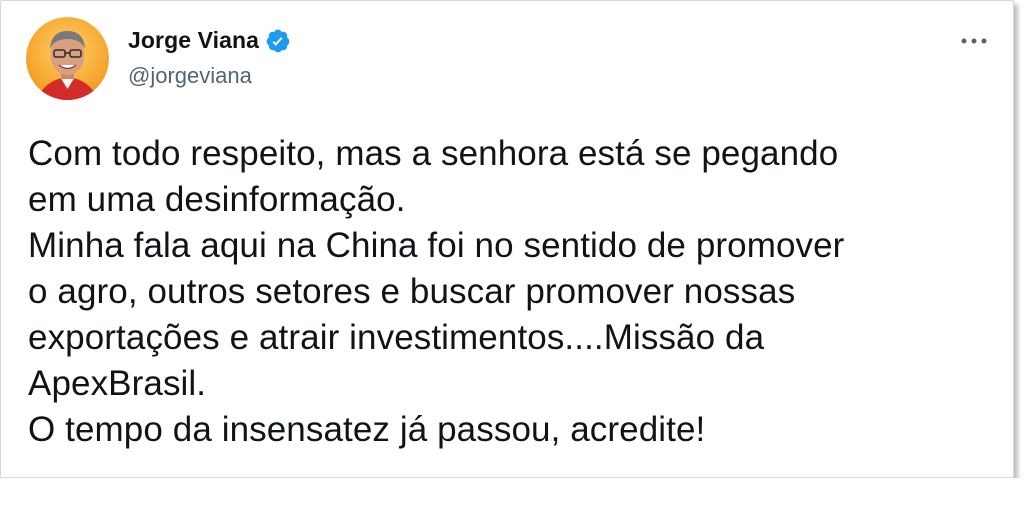 Image resolution: width=1025 pixels, height=512 pixels. I want to click on bottom-blank-area, so click(512, 495).